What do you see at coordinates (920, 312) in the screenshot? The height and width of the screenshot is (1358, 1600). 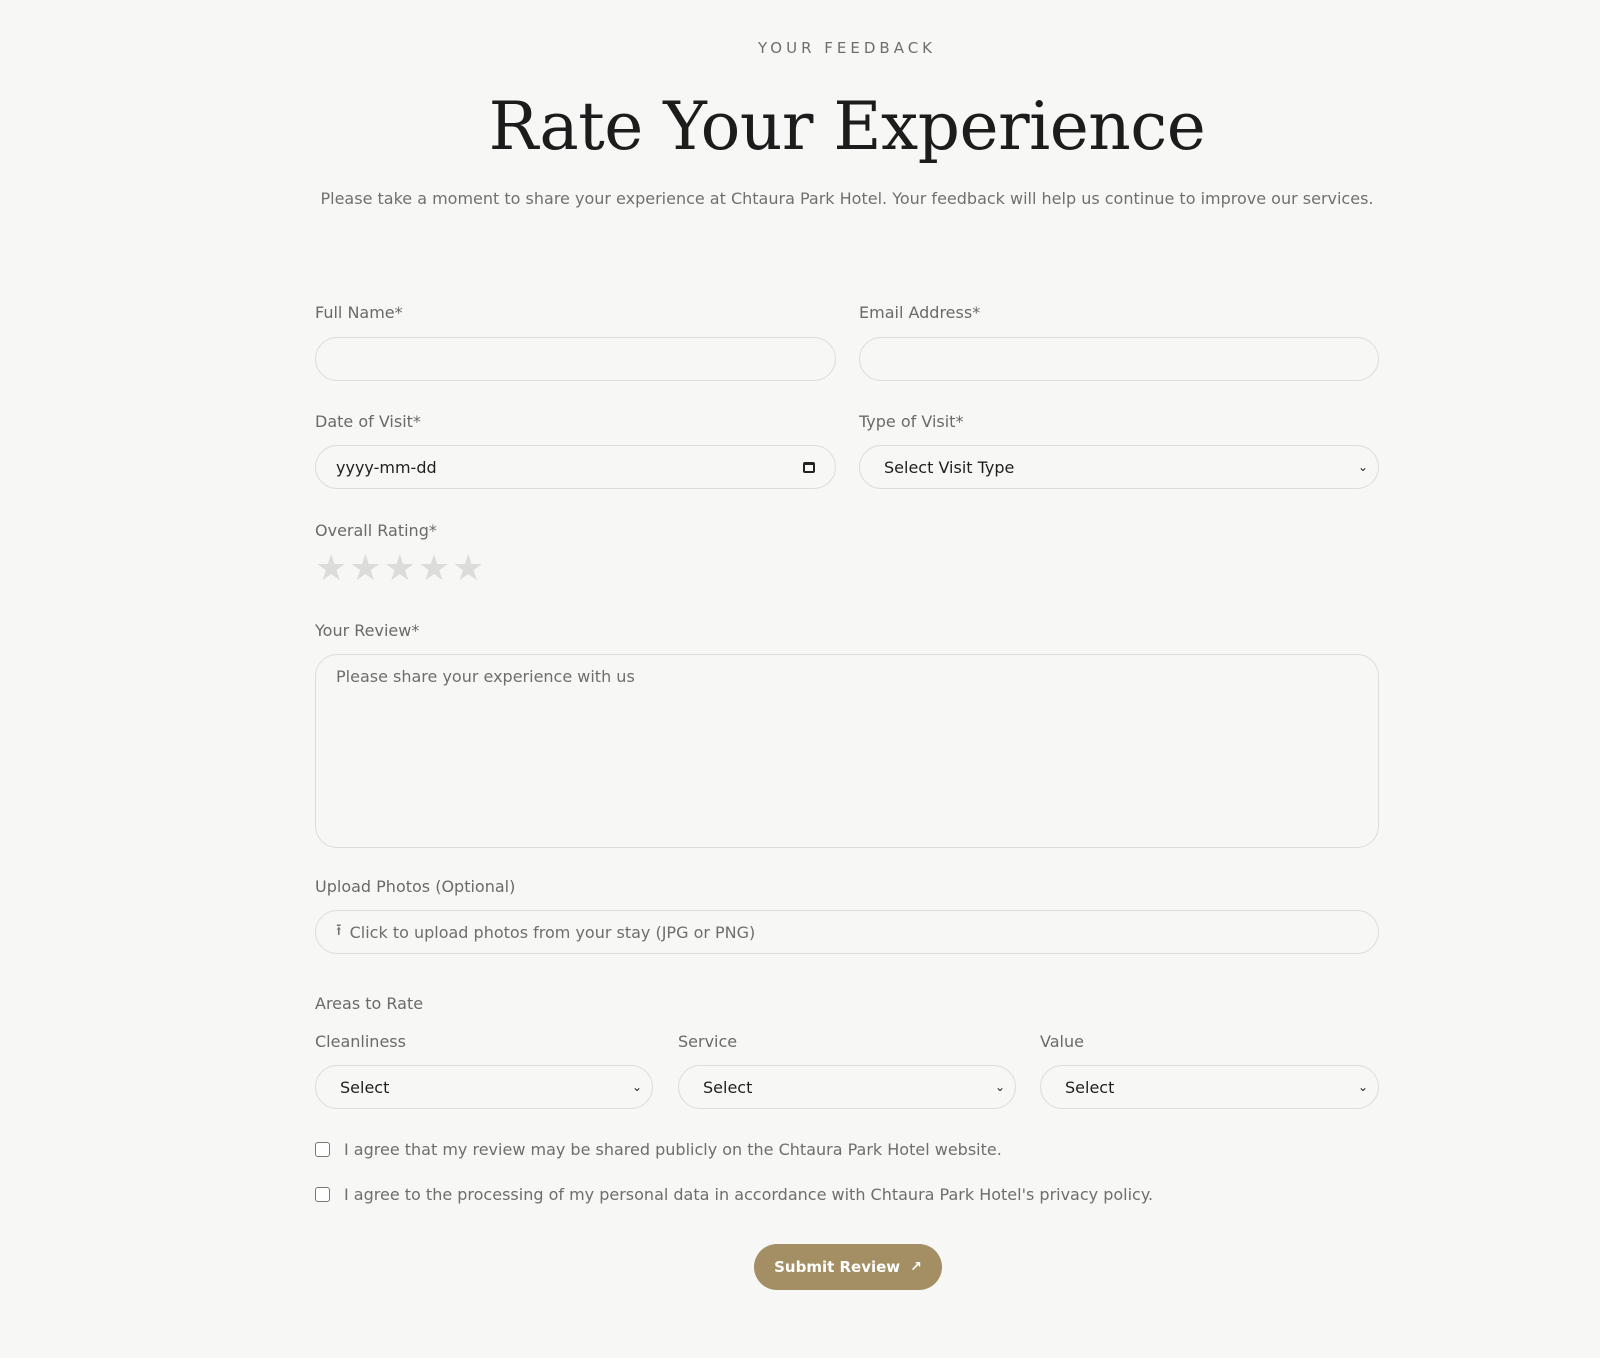 I see `email-label: Email Address*` at bounding box center [920, 312].